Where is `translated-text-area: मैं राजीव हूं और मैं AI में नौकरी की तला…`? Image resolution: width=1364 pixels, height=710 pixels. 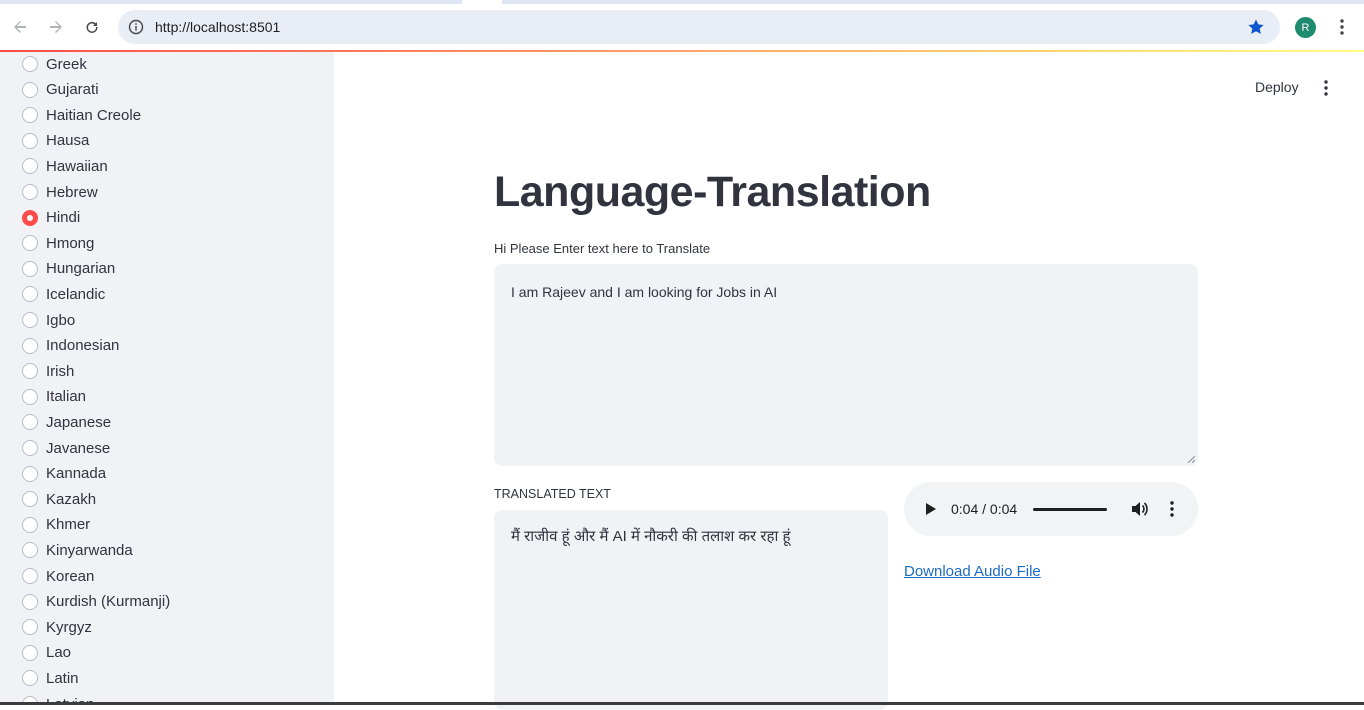
translated-text-area: मैं राजीव हूं और मैं AI में नौकरी की तला… is located at coordinates (691, 610).